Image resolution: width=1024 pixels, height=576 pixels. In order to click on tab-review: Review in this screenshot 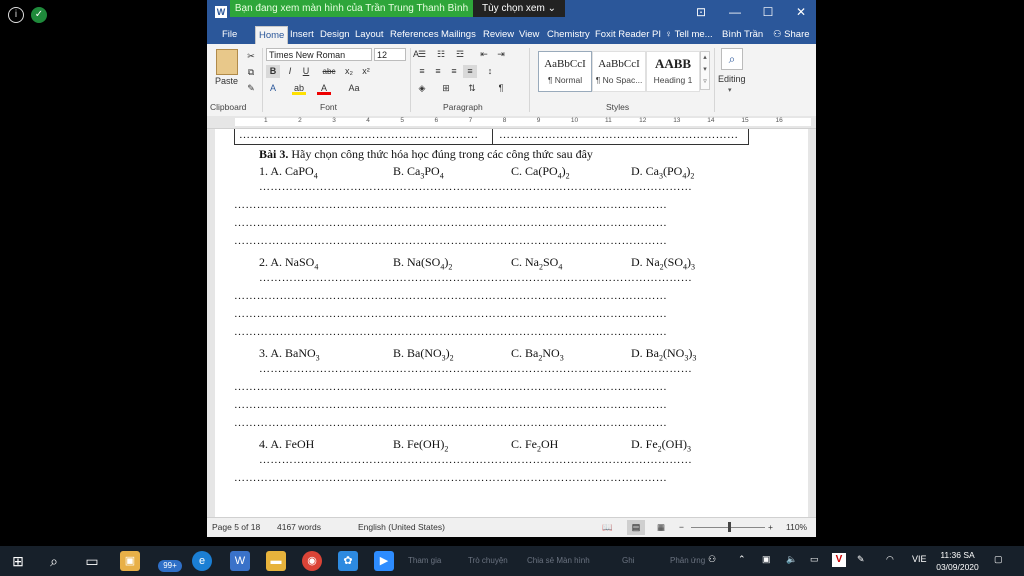, I will do `click(498, 34)`.